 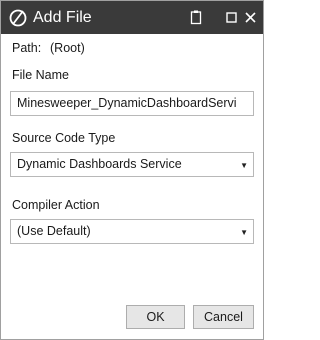 I want to click on path-label: Path:, so click(x=27, y=48).